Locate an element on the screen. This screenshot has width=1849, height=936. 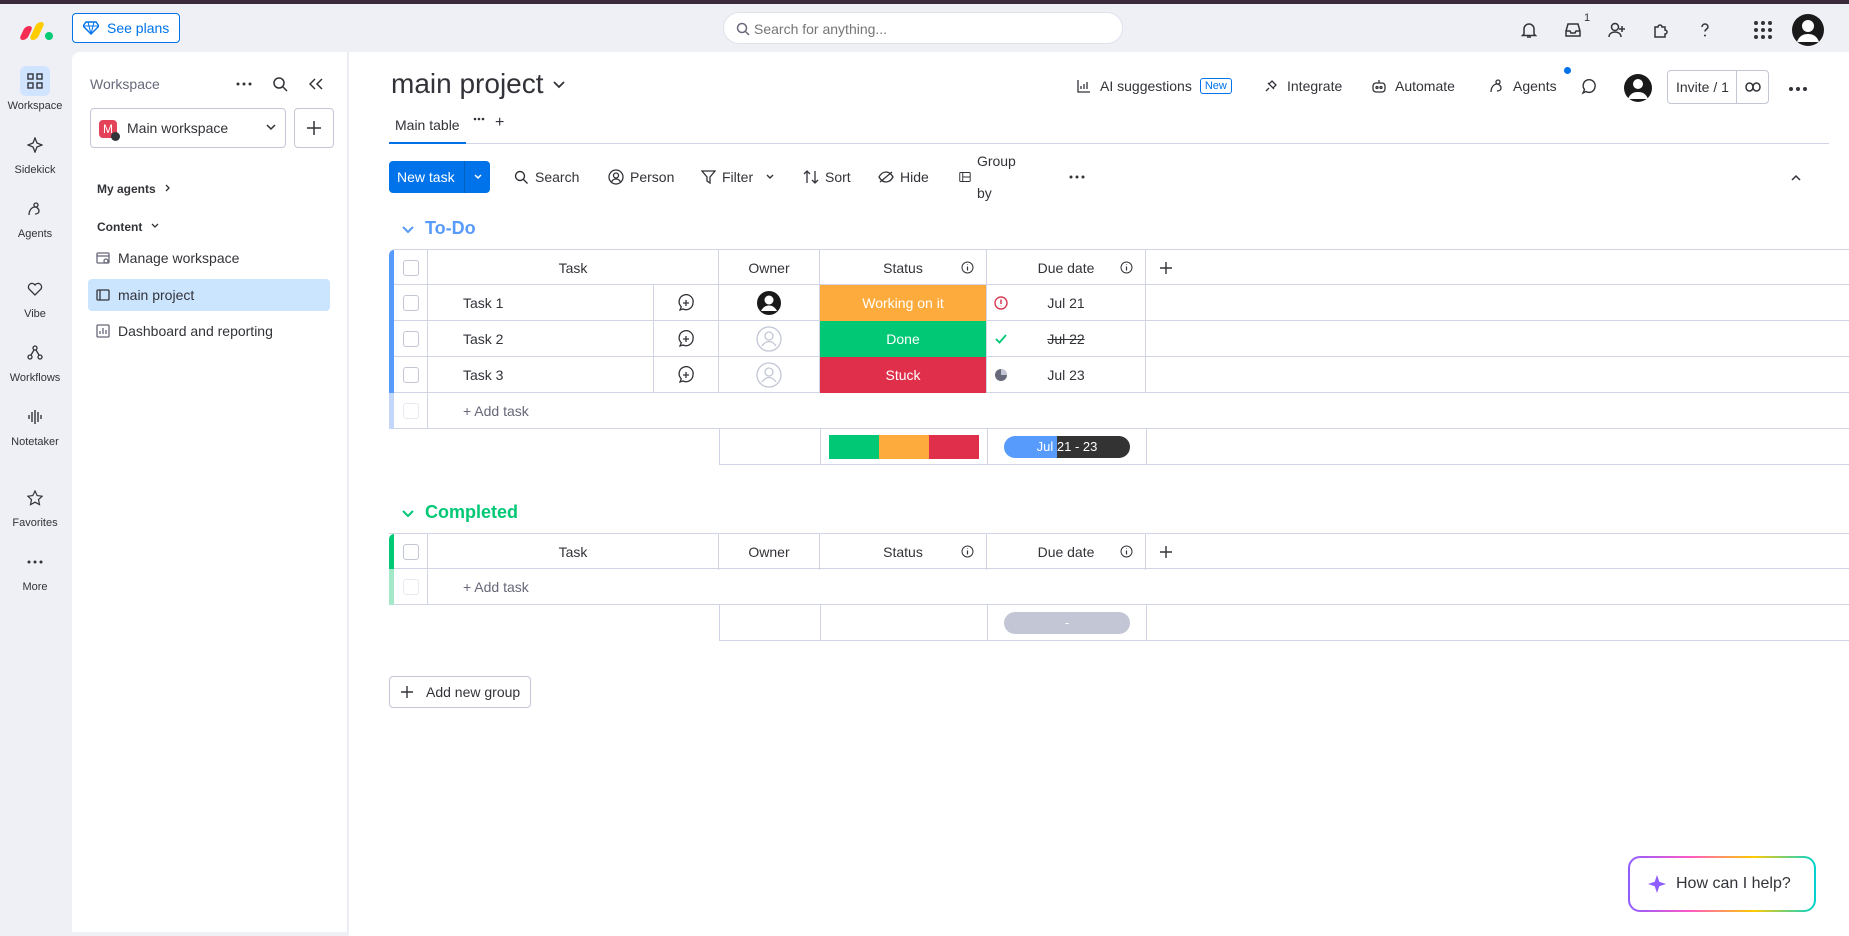
workspace-selector: M Main workspace is located at coordinates (188, 128).